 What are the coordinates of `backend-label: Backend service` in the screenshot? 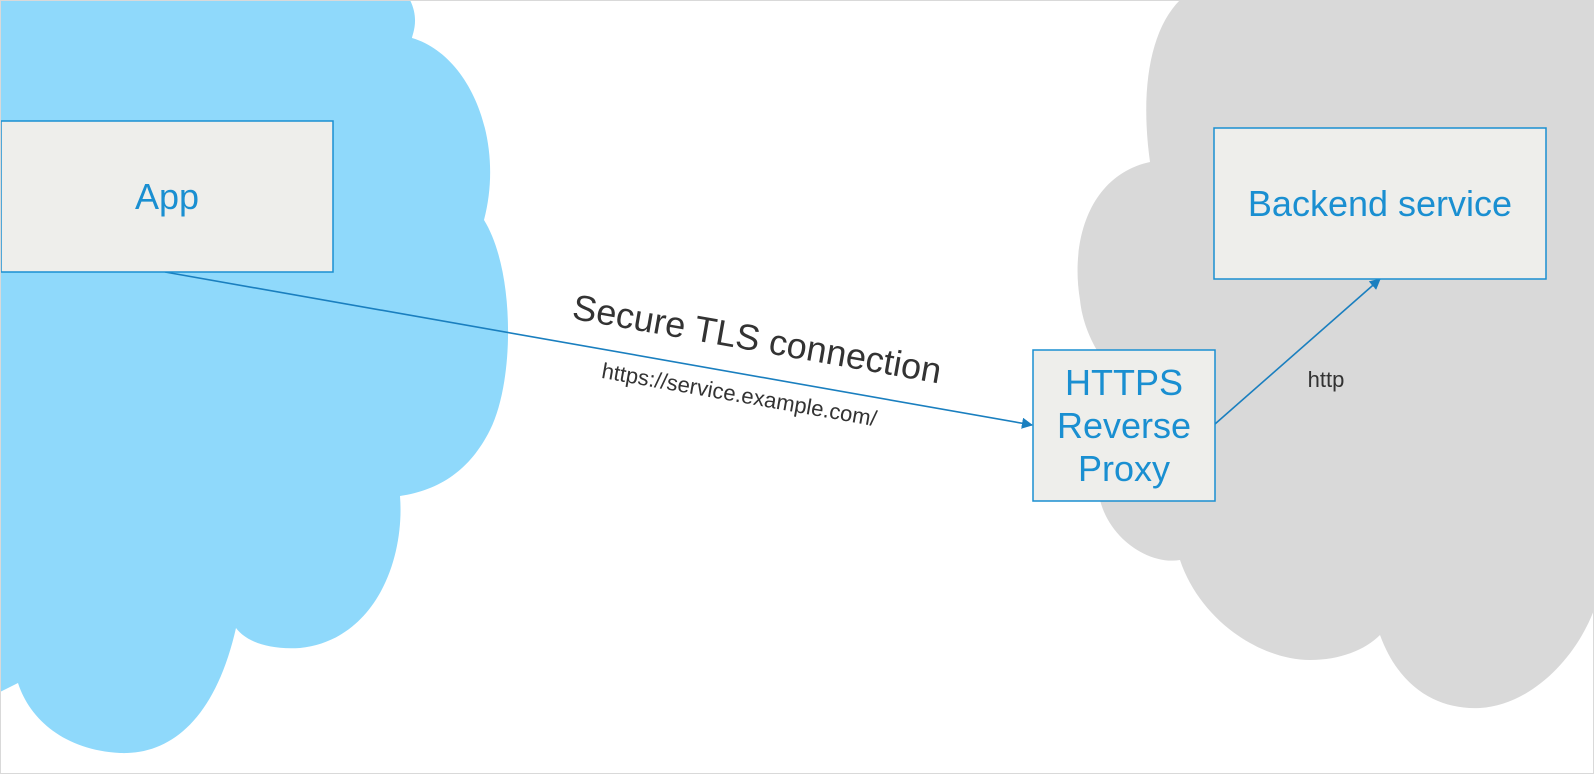 It's located at (1380, 203).